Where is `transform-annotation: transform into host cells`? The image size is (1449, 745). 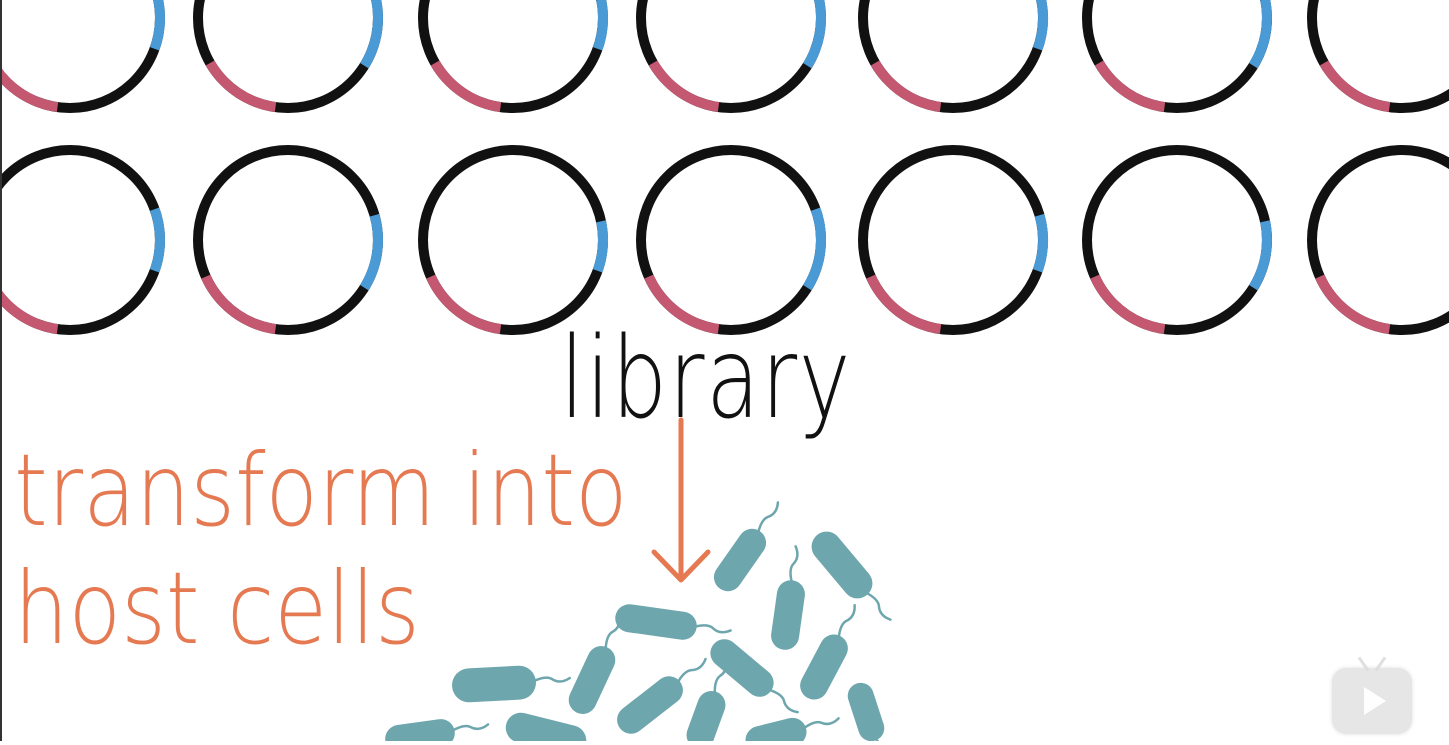 transform-annotation: transform into host cells is located at coordinates (321, 550).